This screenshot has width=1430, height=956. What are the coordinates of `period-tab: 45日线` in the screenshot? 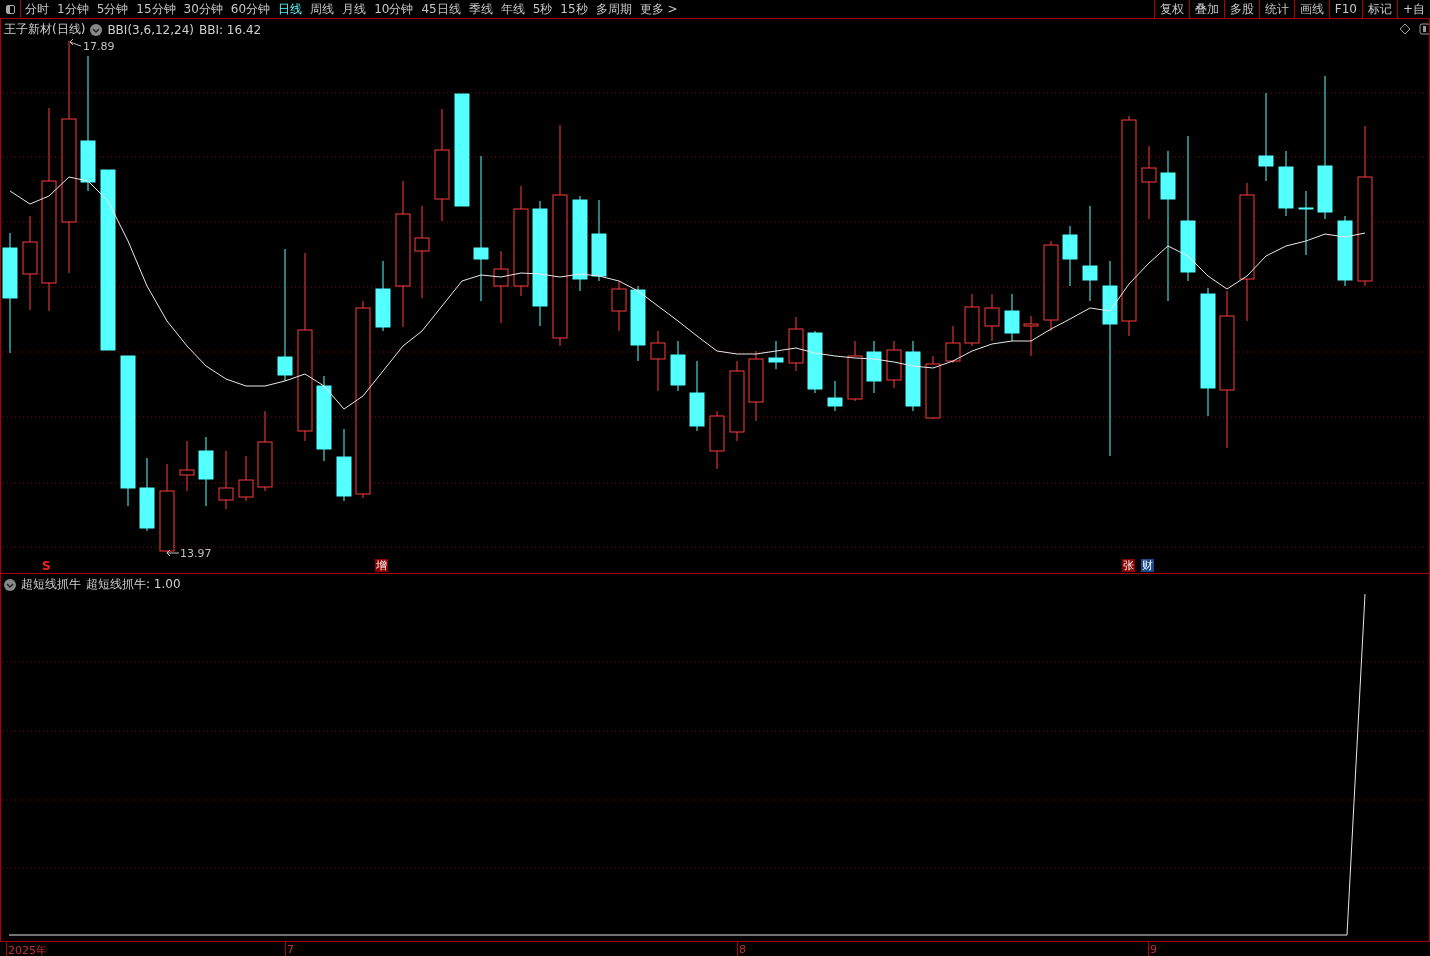 It's located at (441, 9).